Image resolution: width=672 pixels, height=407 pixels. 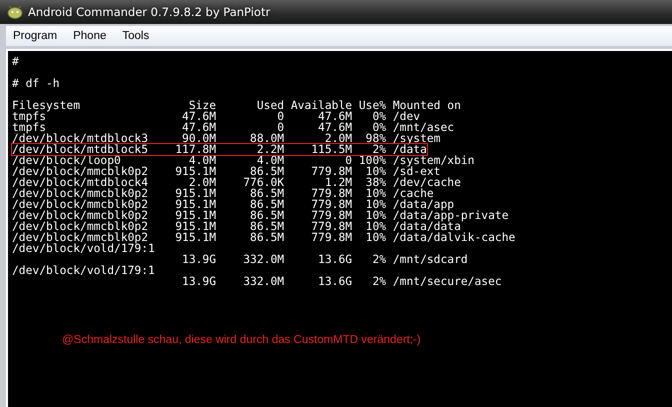 I want to click on terminal-line: #, so click(x=15, y=61).